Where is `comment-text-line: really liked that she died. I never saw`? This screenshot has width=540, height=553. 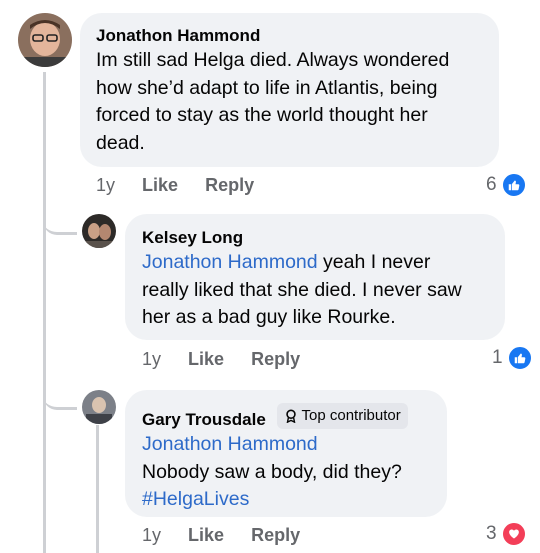 comment-text-line: really liked that she died. I never saw is located at coordinates (302, 289).